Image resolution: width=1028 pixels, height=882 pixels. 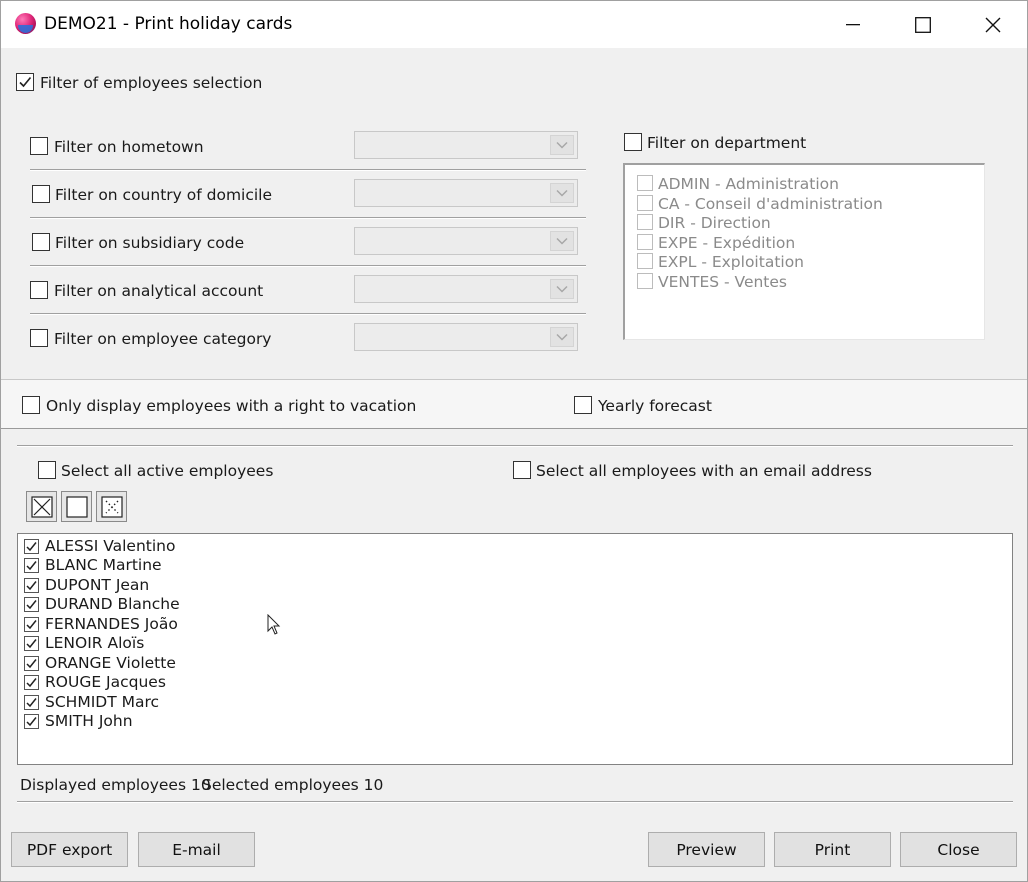 I want to click on department-item: DIR - Direction, so click(x=714, y=223).